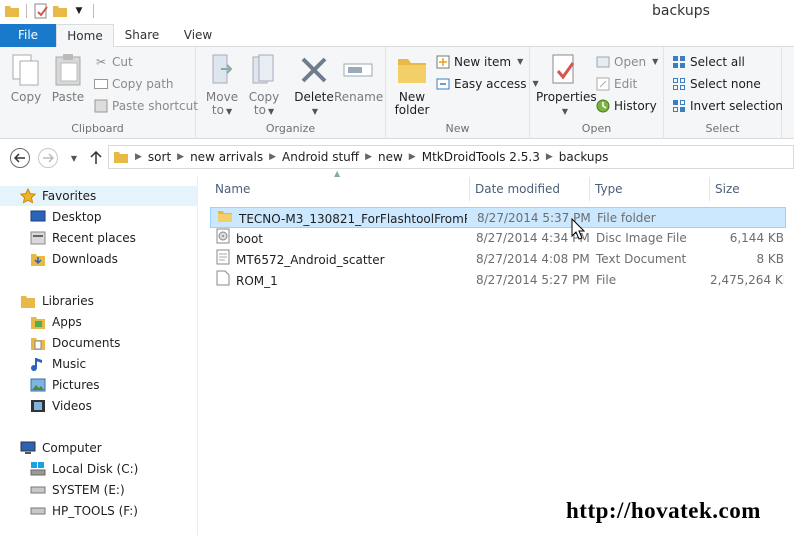 This screenshot has height=535, width=794. Describe the element at coordinates (340, 189) in the screenshot. I see `column-header-name: Name` at that location.